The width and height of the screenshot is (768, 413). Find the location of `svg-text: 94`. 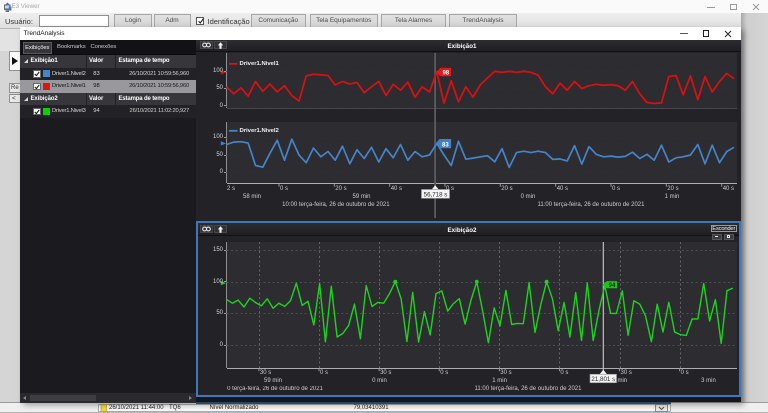

svg-text: 94 is located at coordinates (612, 286).